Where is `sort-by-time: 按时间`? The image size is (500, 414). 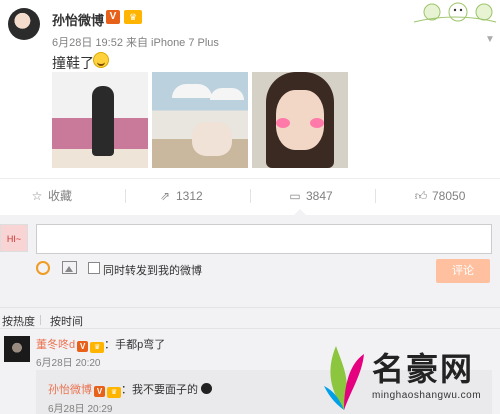 sort-by-time: 按时间 is located at coordinates (66, 321).